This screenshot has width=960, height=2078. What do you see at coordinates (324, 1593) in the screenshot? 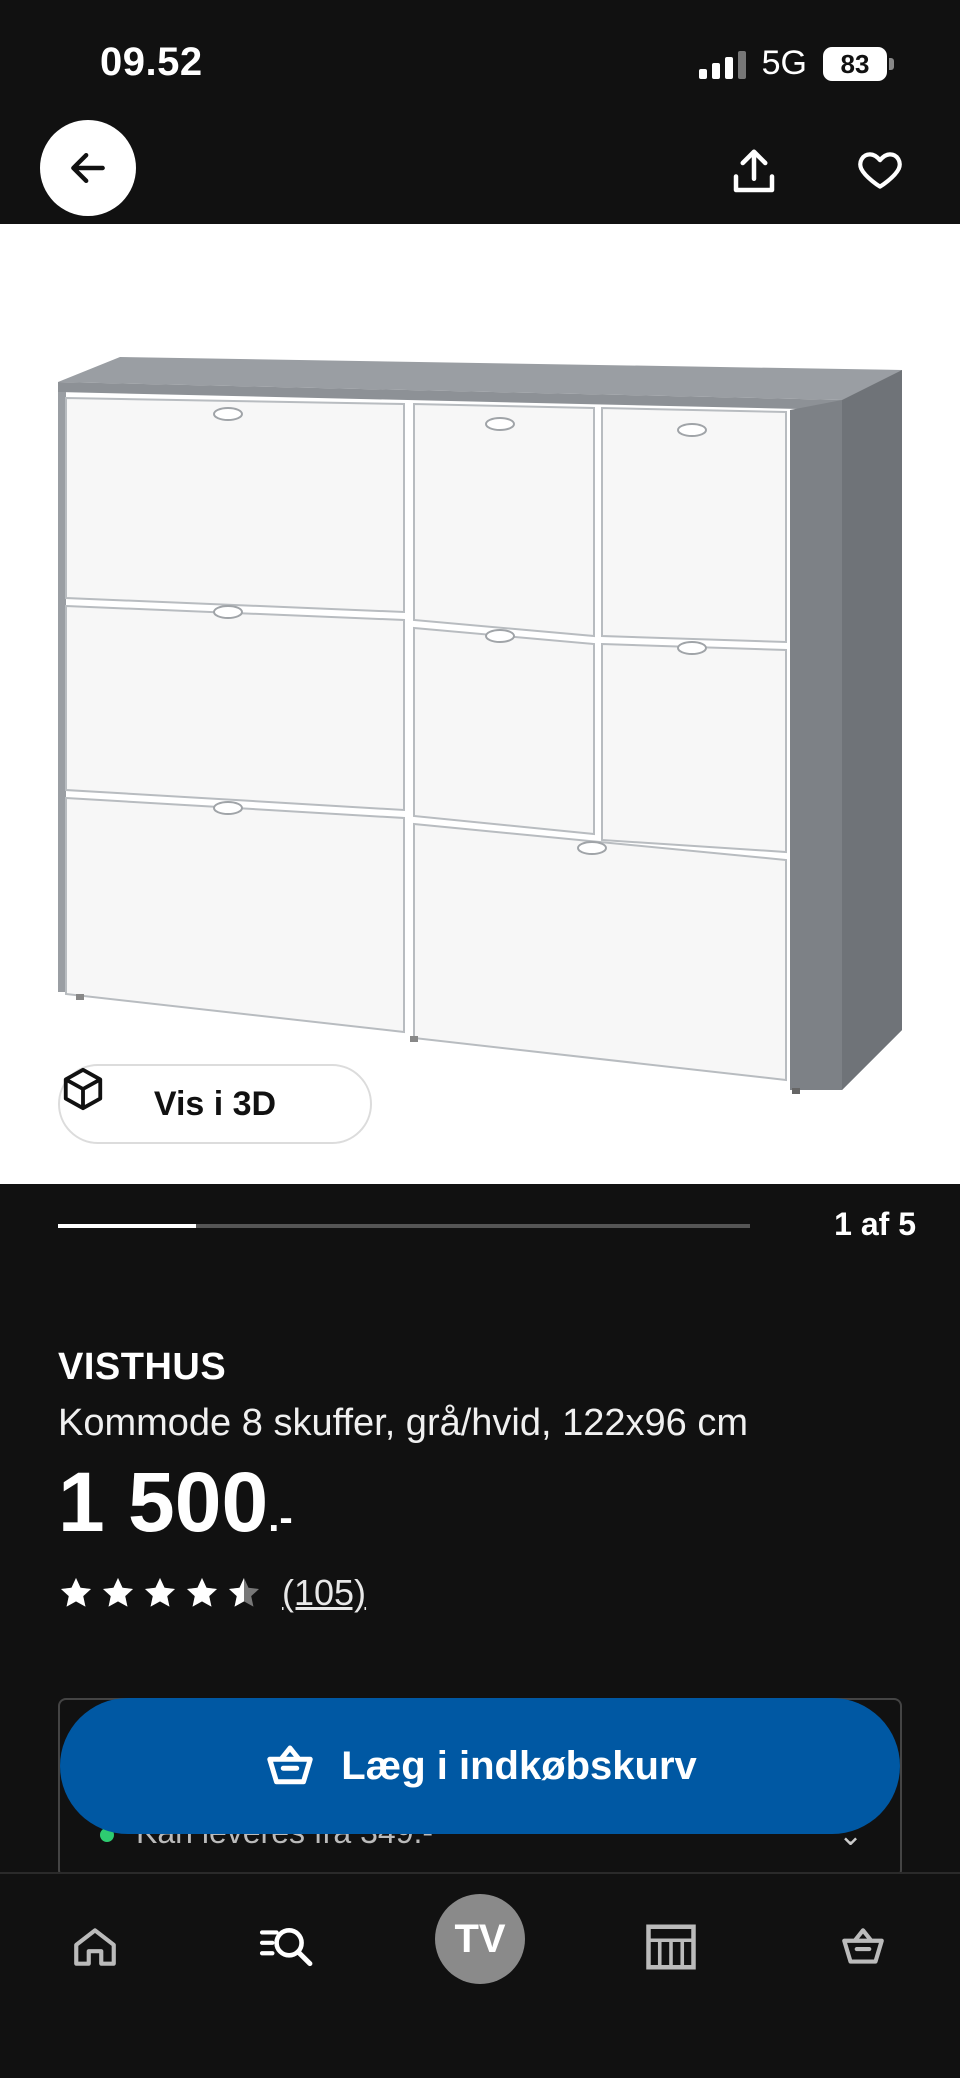
I see `review-count-link: (105)` at bounding box center [324, 1593].